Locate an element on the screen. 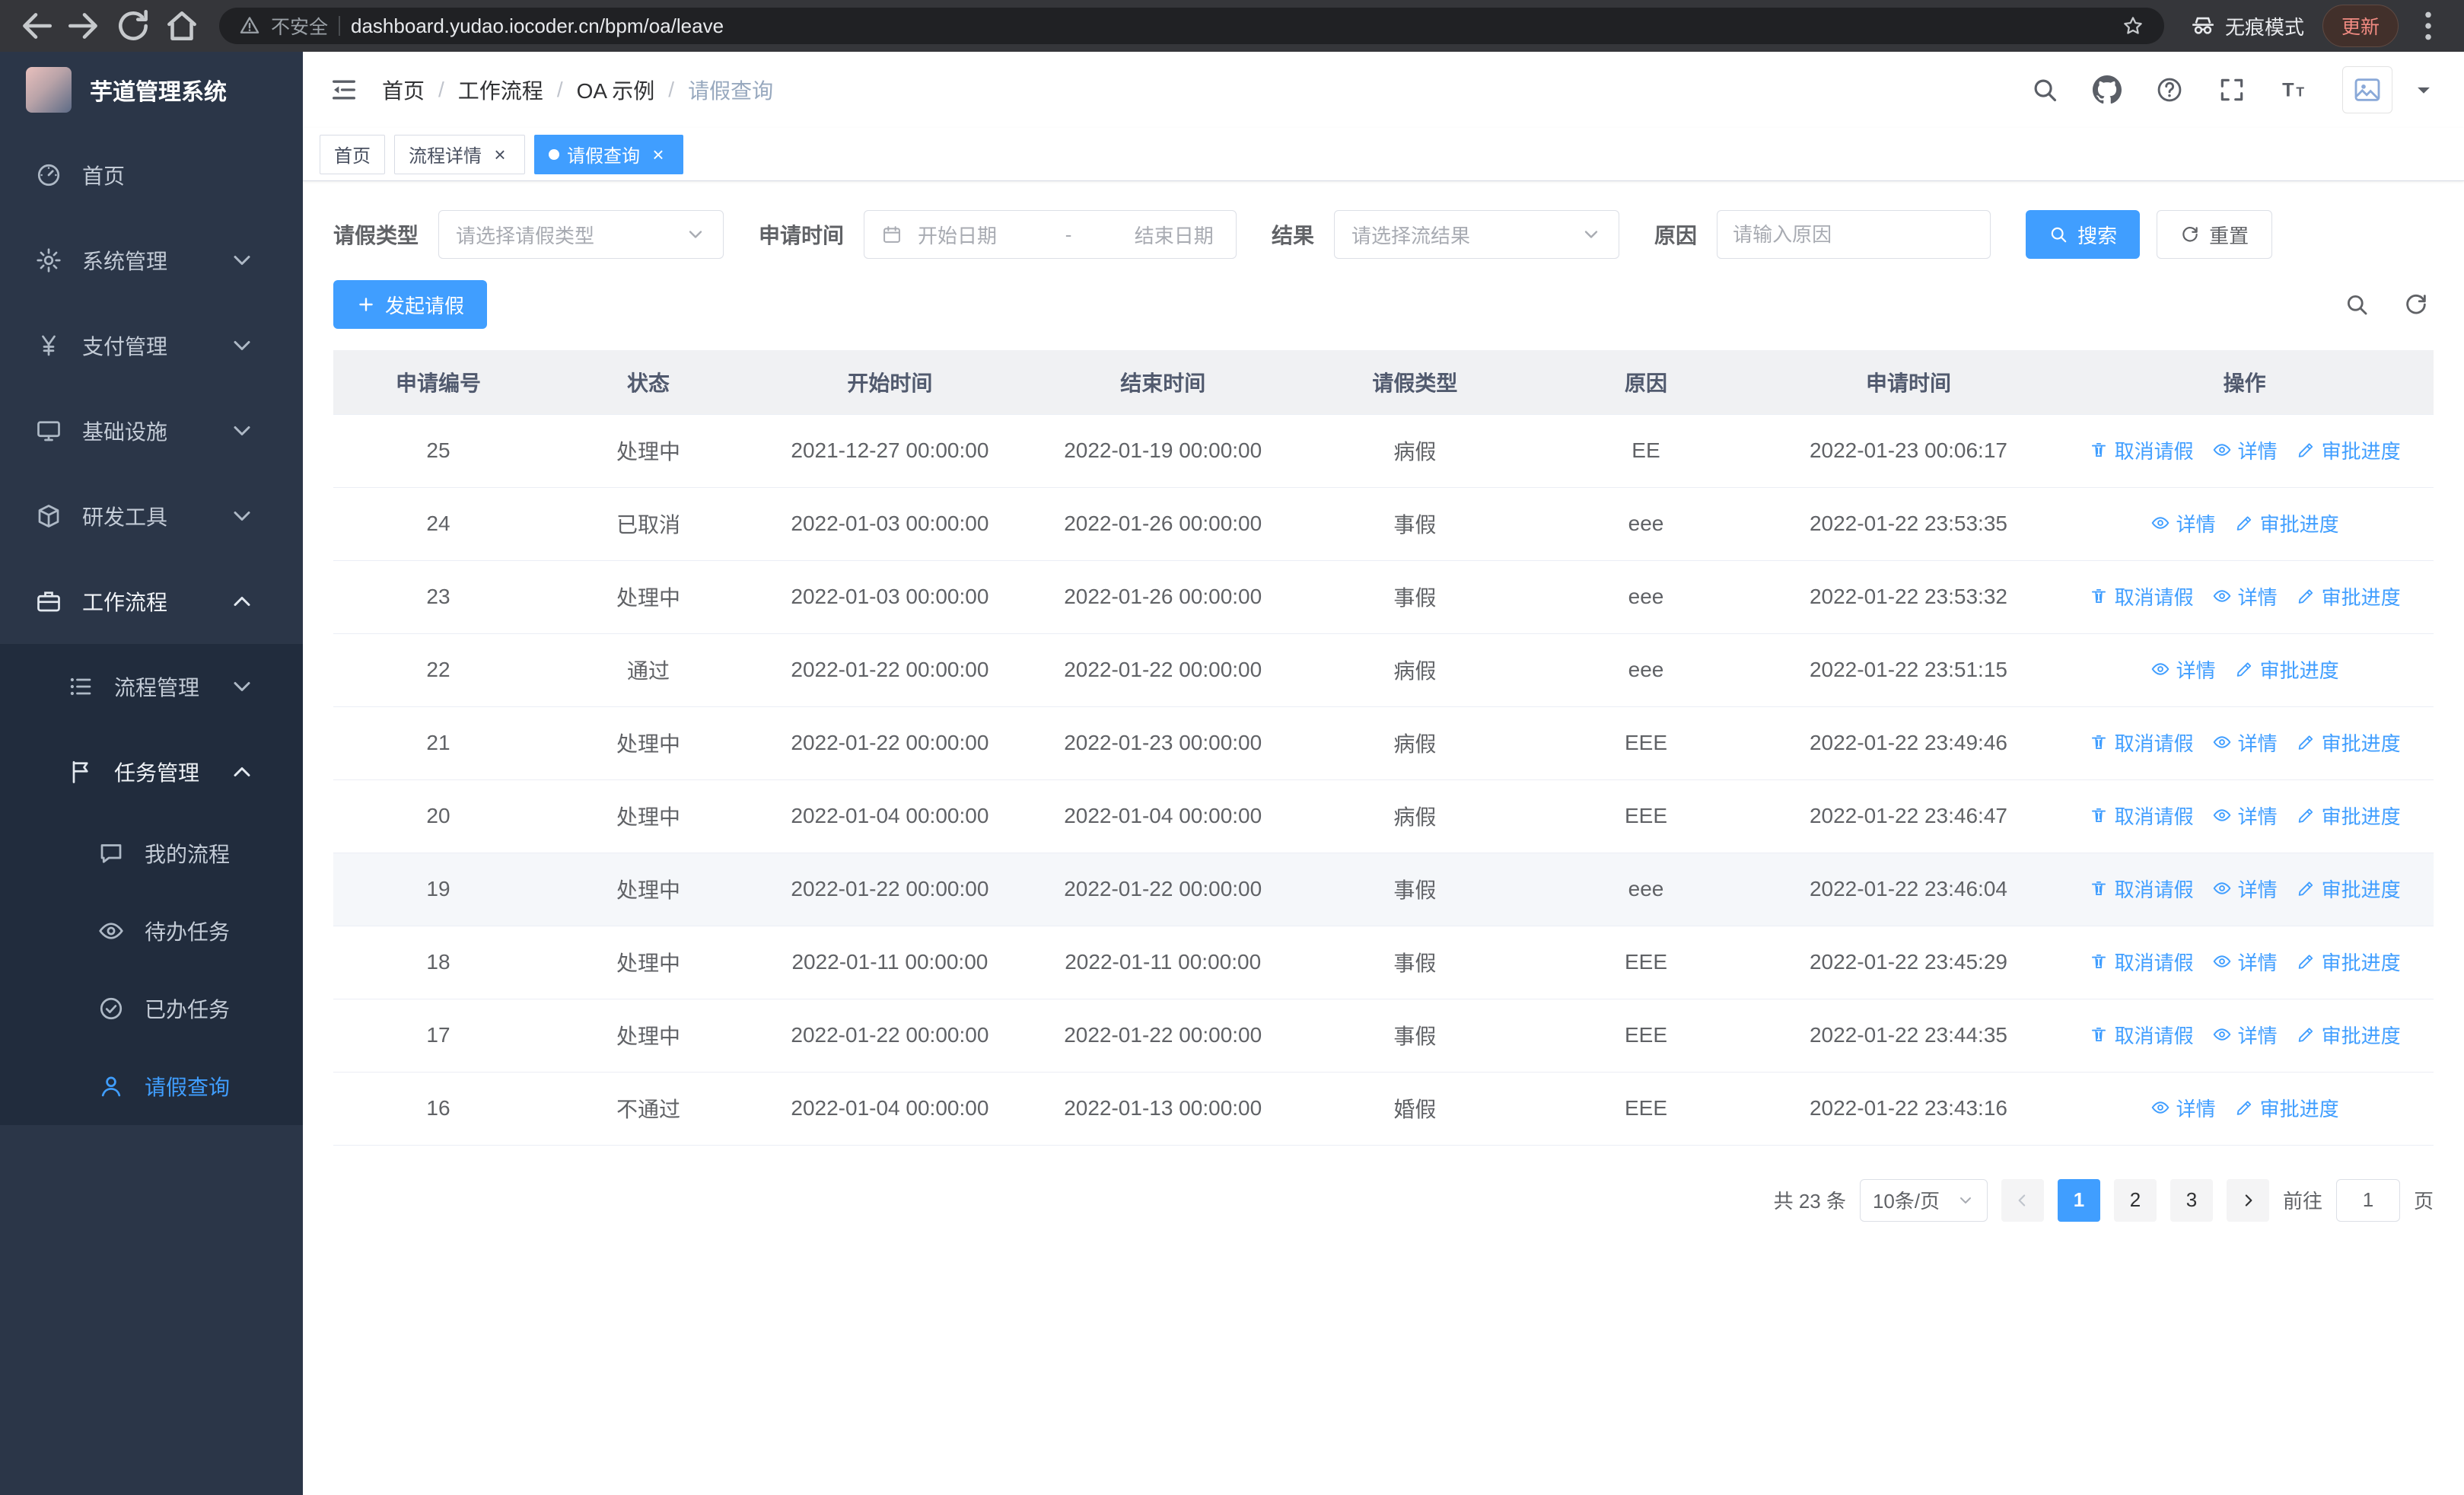 This screenshot has height=1495, width=2464. sidebar-item-payment-mgmt: 支付管理 is located at coordinates (151, 345).